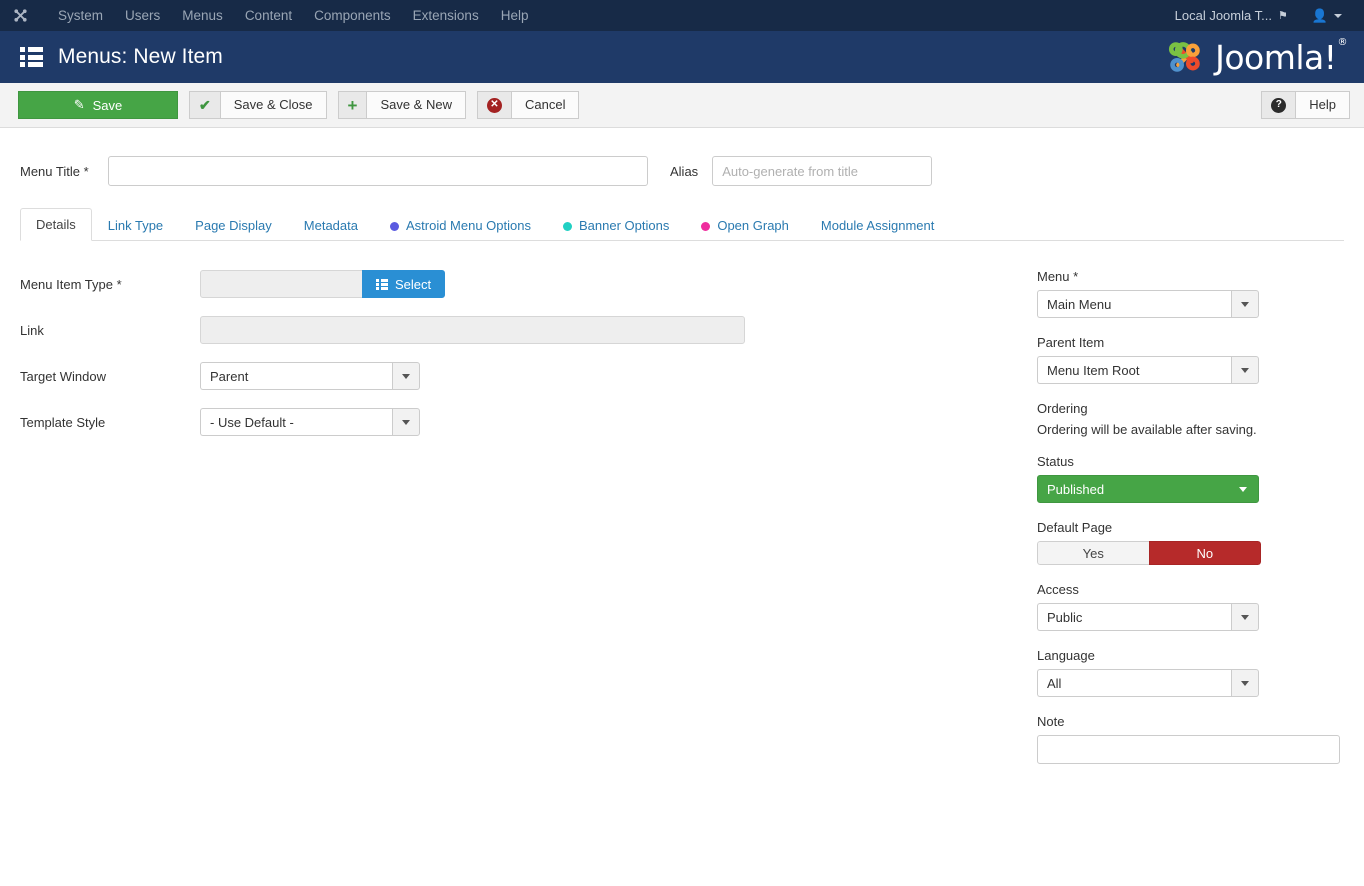 The image size is (1364, 886). I want to click on tab-banner-options: Banner Options, so click(616, 225).